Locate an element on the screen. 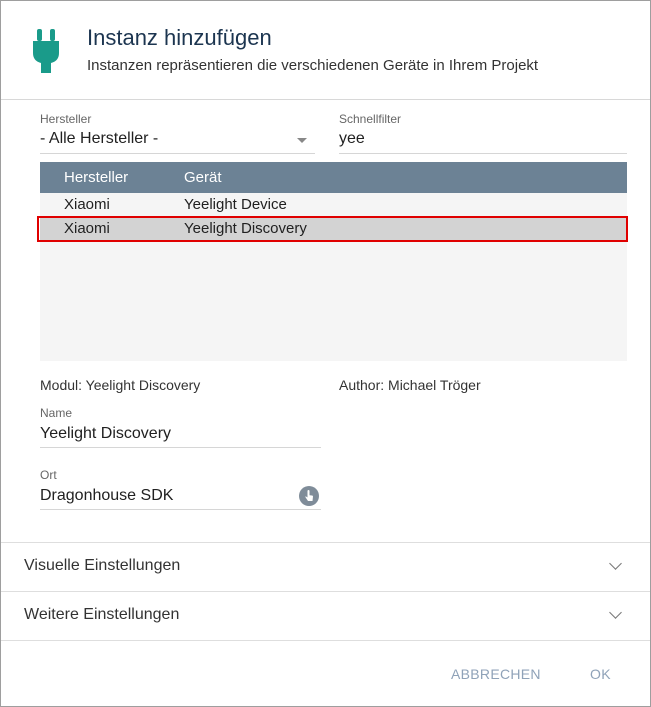  ok-button: OK is located at coordinates (600, 674).